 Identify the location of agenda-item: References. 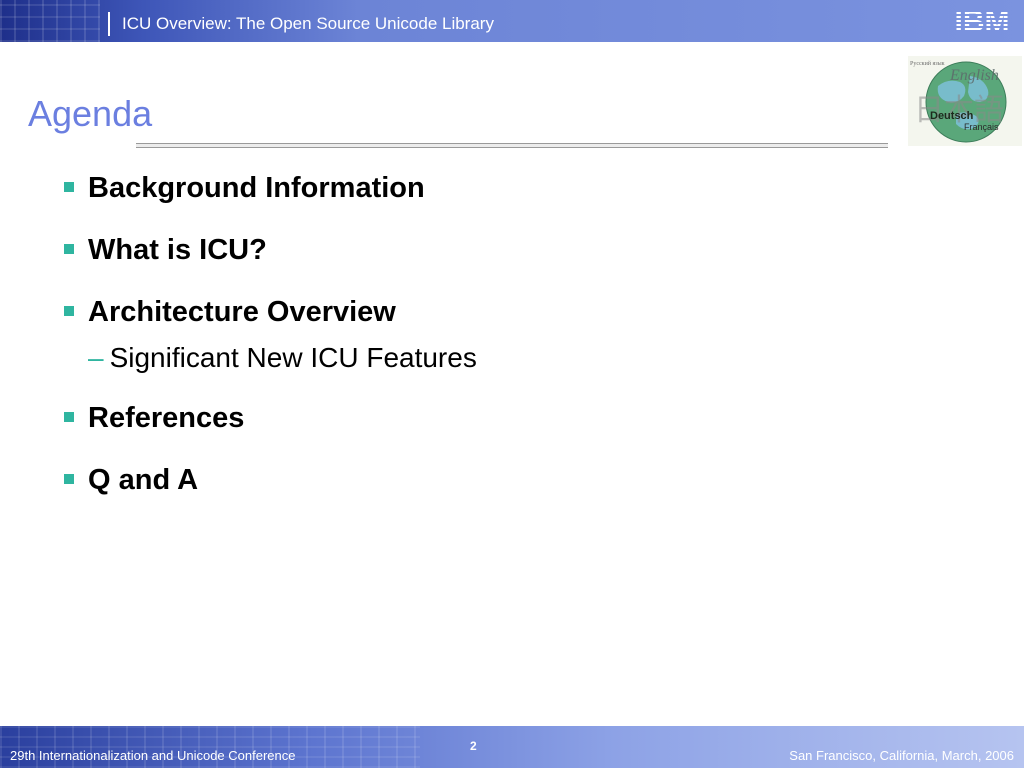
(269, 429).